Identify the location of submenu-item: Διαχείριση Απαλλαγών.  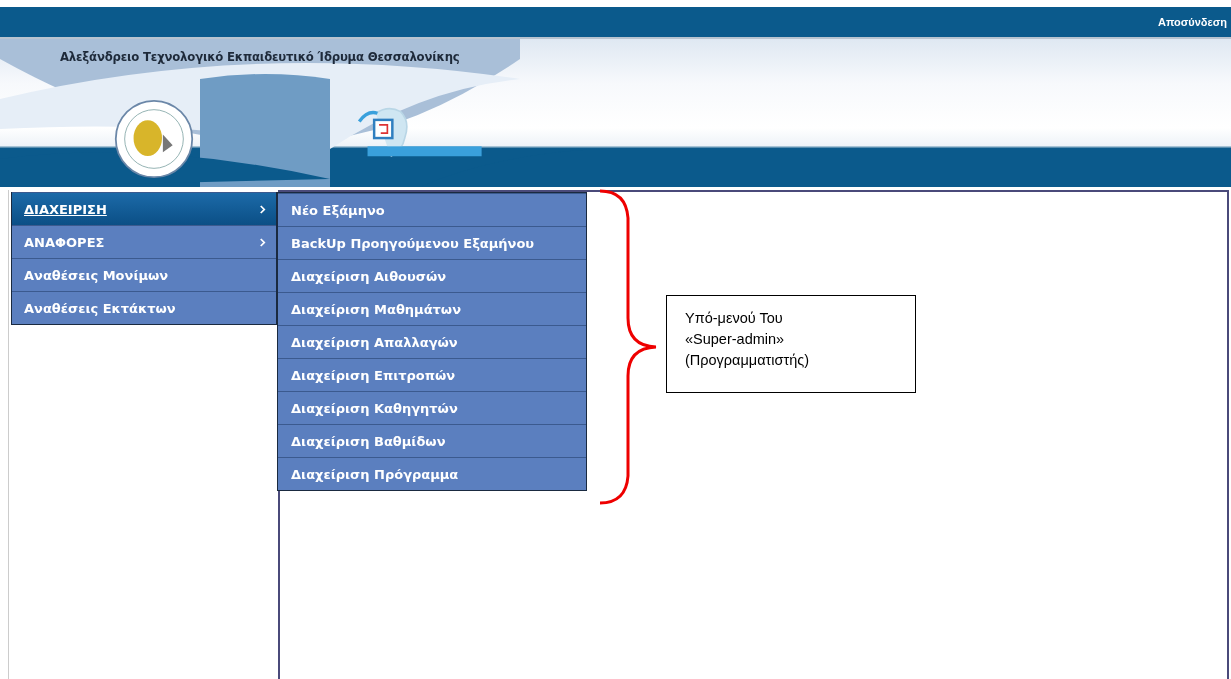
(432, 341).